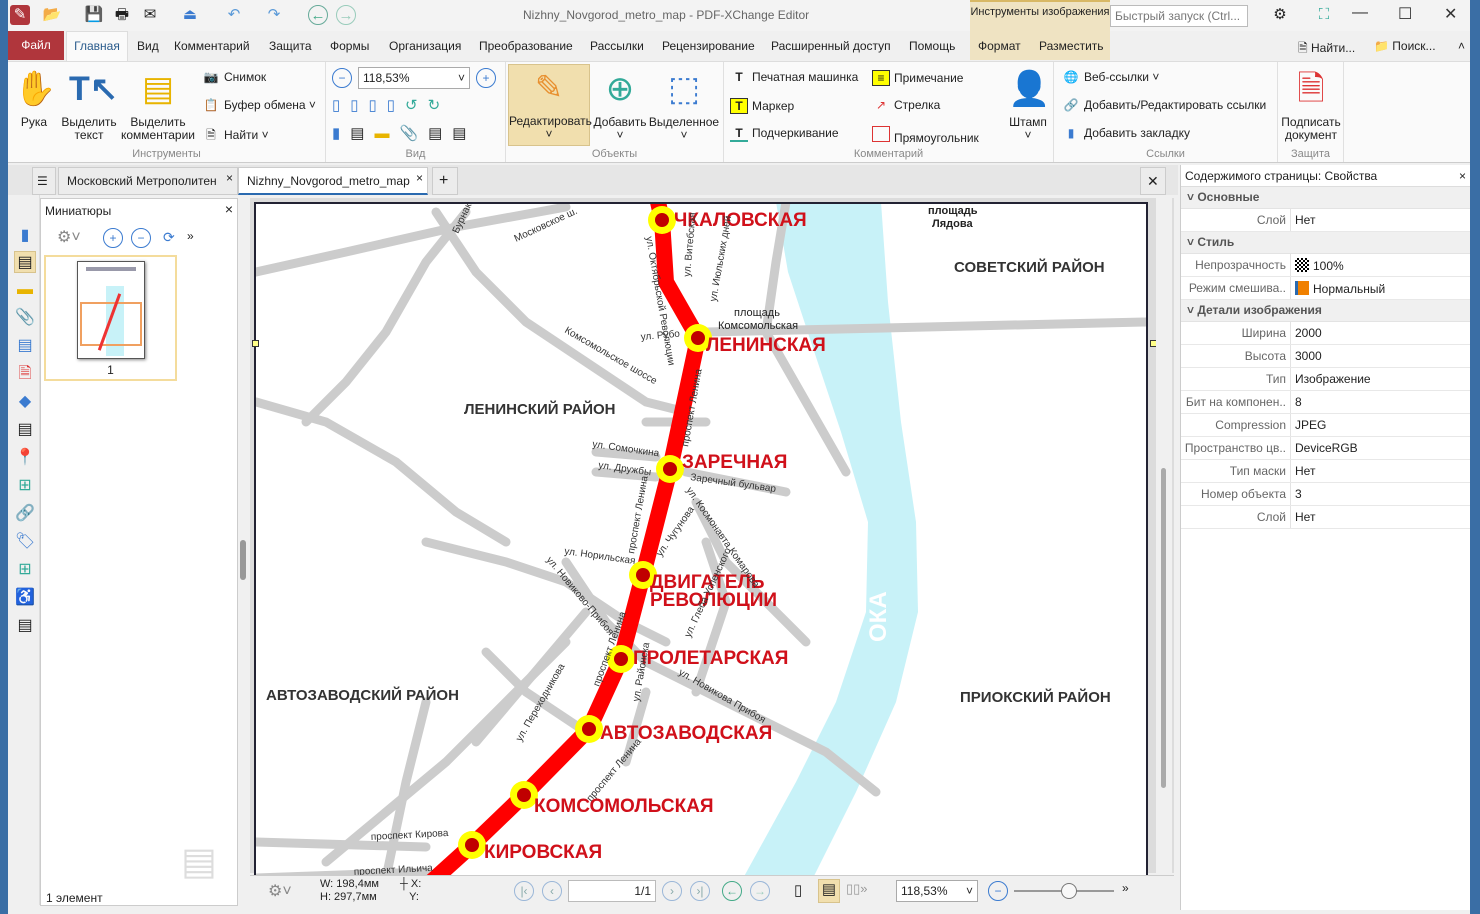 The height and width of the screenshot is (914, 1480). What do you see at coordinates (148, 46) in the screenshot?
I see `tab-view: Вид` at bounding box center [148, 46].